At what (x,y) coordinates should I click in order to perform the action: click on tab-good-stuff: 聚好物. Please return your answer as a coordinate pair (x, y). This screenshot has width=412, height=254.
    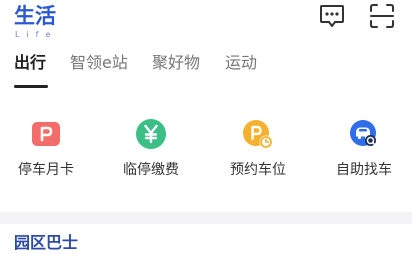
    Looking at the image, I should click on (176, 63).